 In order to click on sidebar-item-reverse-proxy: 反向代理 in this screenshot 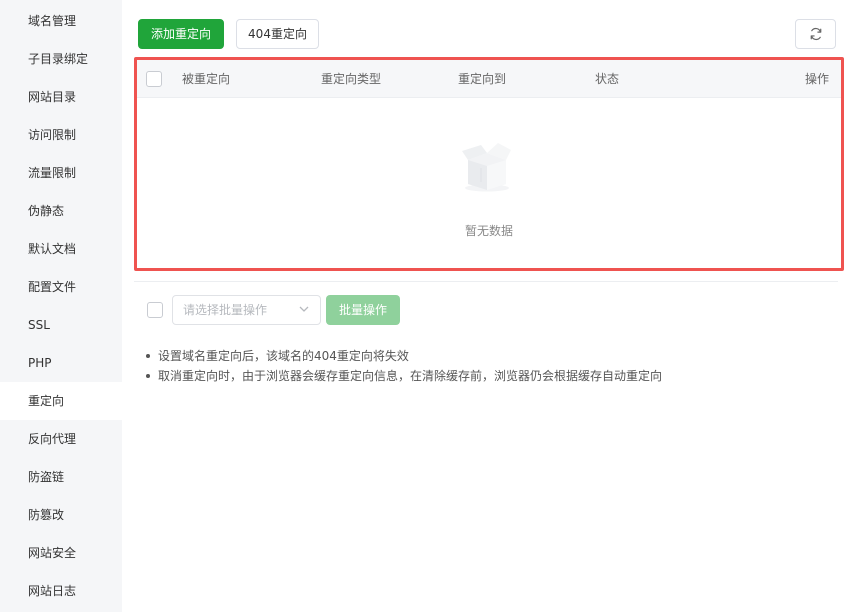, I will do `click(61, 439)`.